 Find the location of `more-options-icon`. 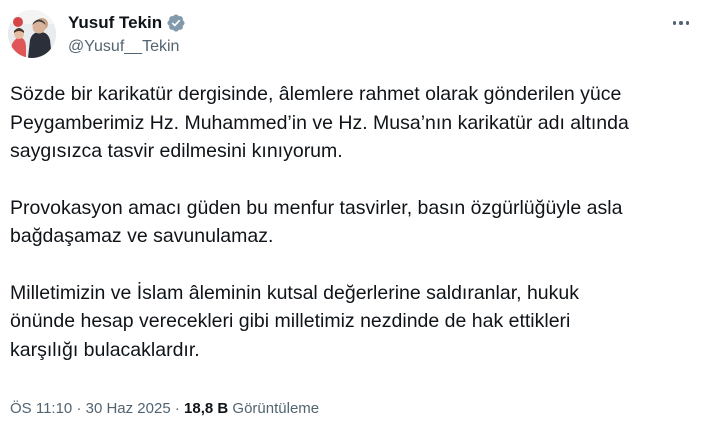

more-options-icon is located at coordinates (681, 23).